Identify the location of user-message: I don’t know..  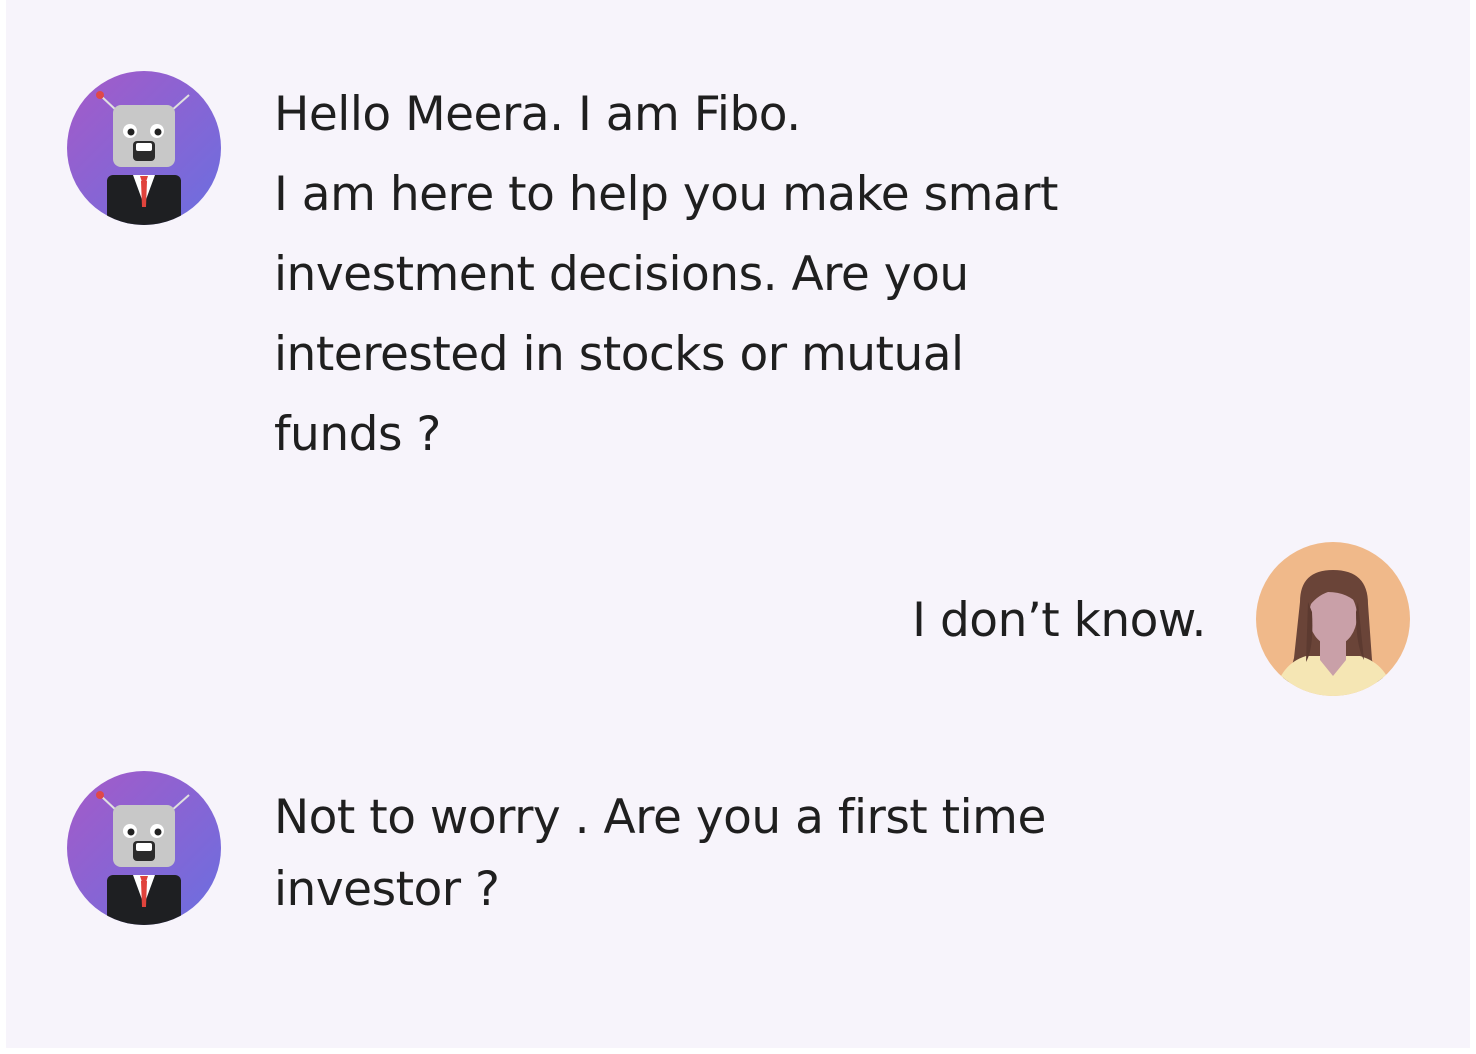
(1059, 620).